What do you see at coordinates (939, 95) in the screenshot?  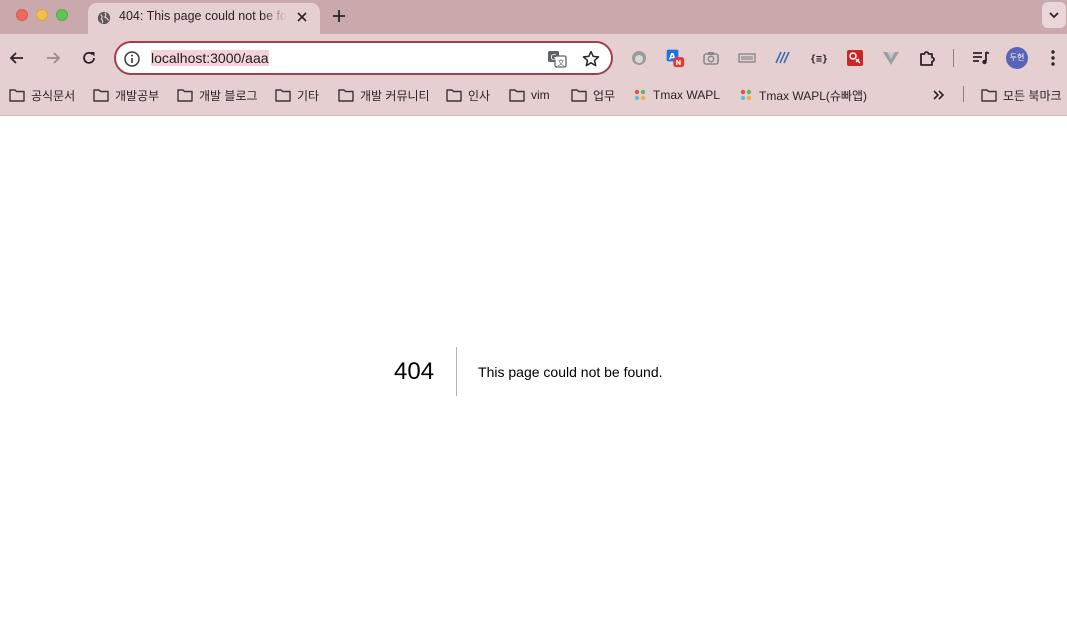 I see `double-chevron-right-icon` at bounding box center [939, 95].